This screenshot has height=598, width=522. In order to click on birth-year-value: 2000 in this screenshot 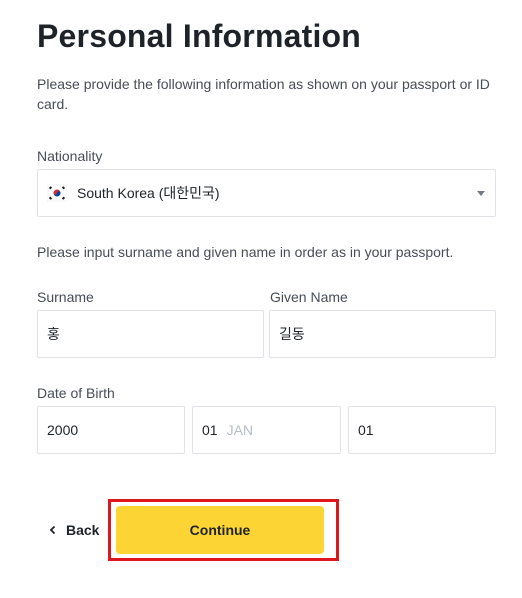, I will do `click(63, 430)`.